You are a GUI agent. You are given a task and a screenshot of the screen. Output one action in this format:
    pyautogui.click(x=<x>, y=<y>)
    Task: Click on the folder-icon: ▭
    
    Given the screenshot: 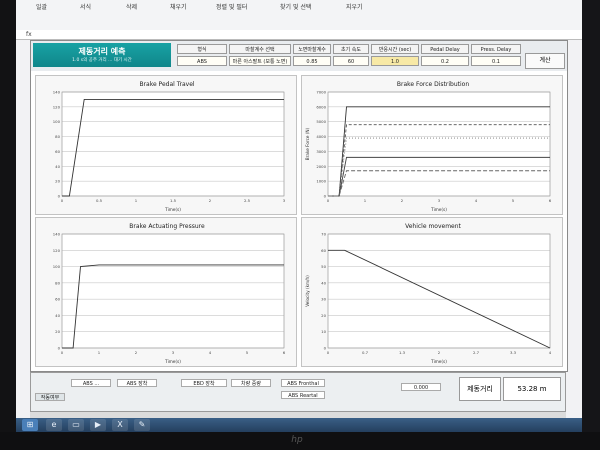 What is the action you would take?
    pyautogui.click(x=76, y=425)
    